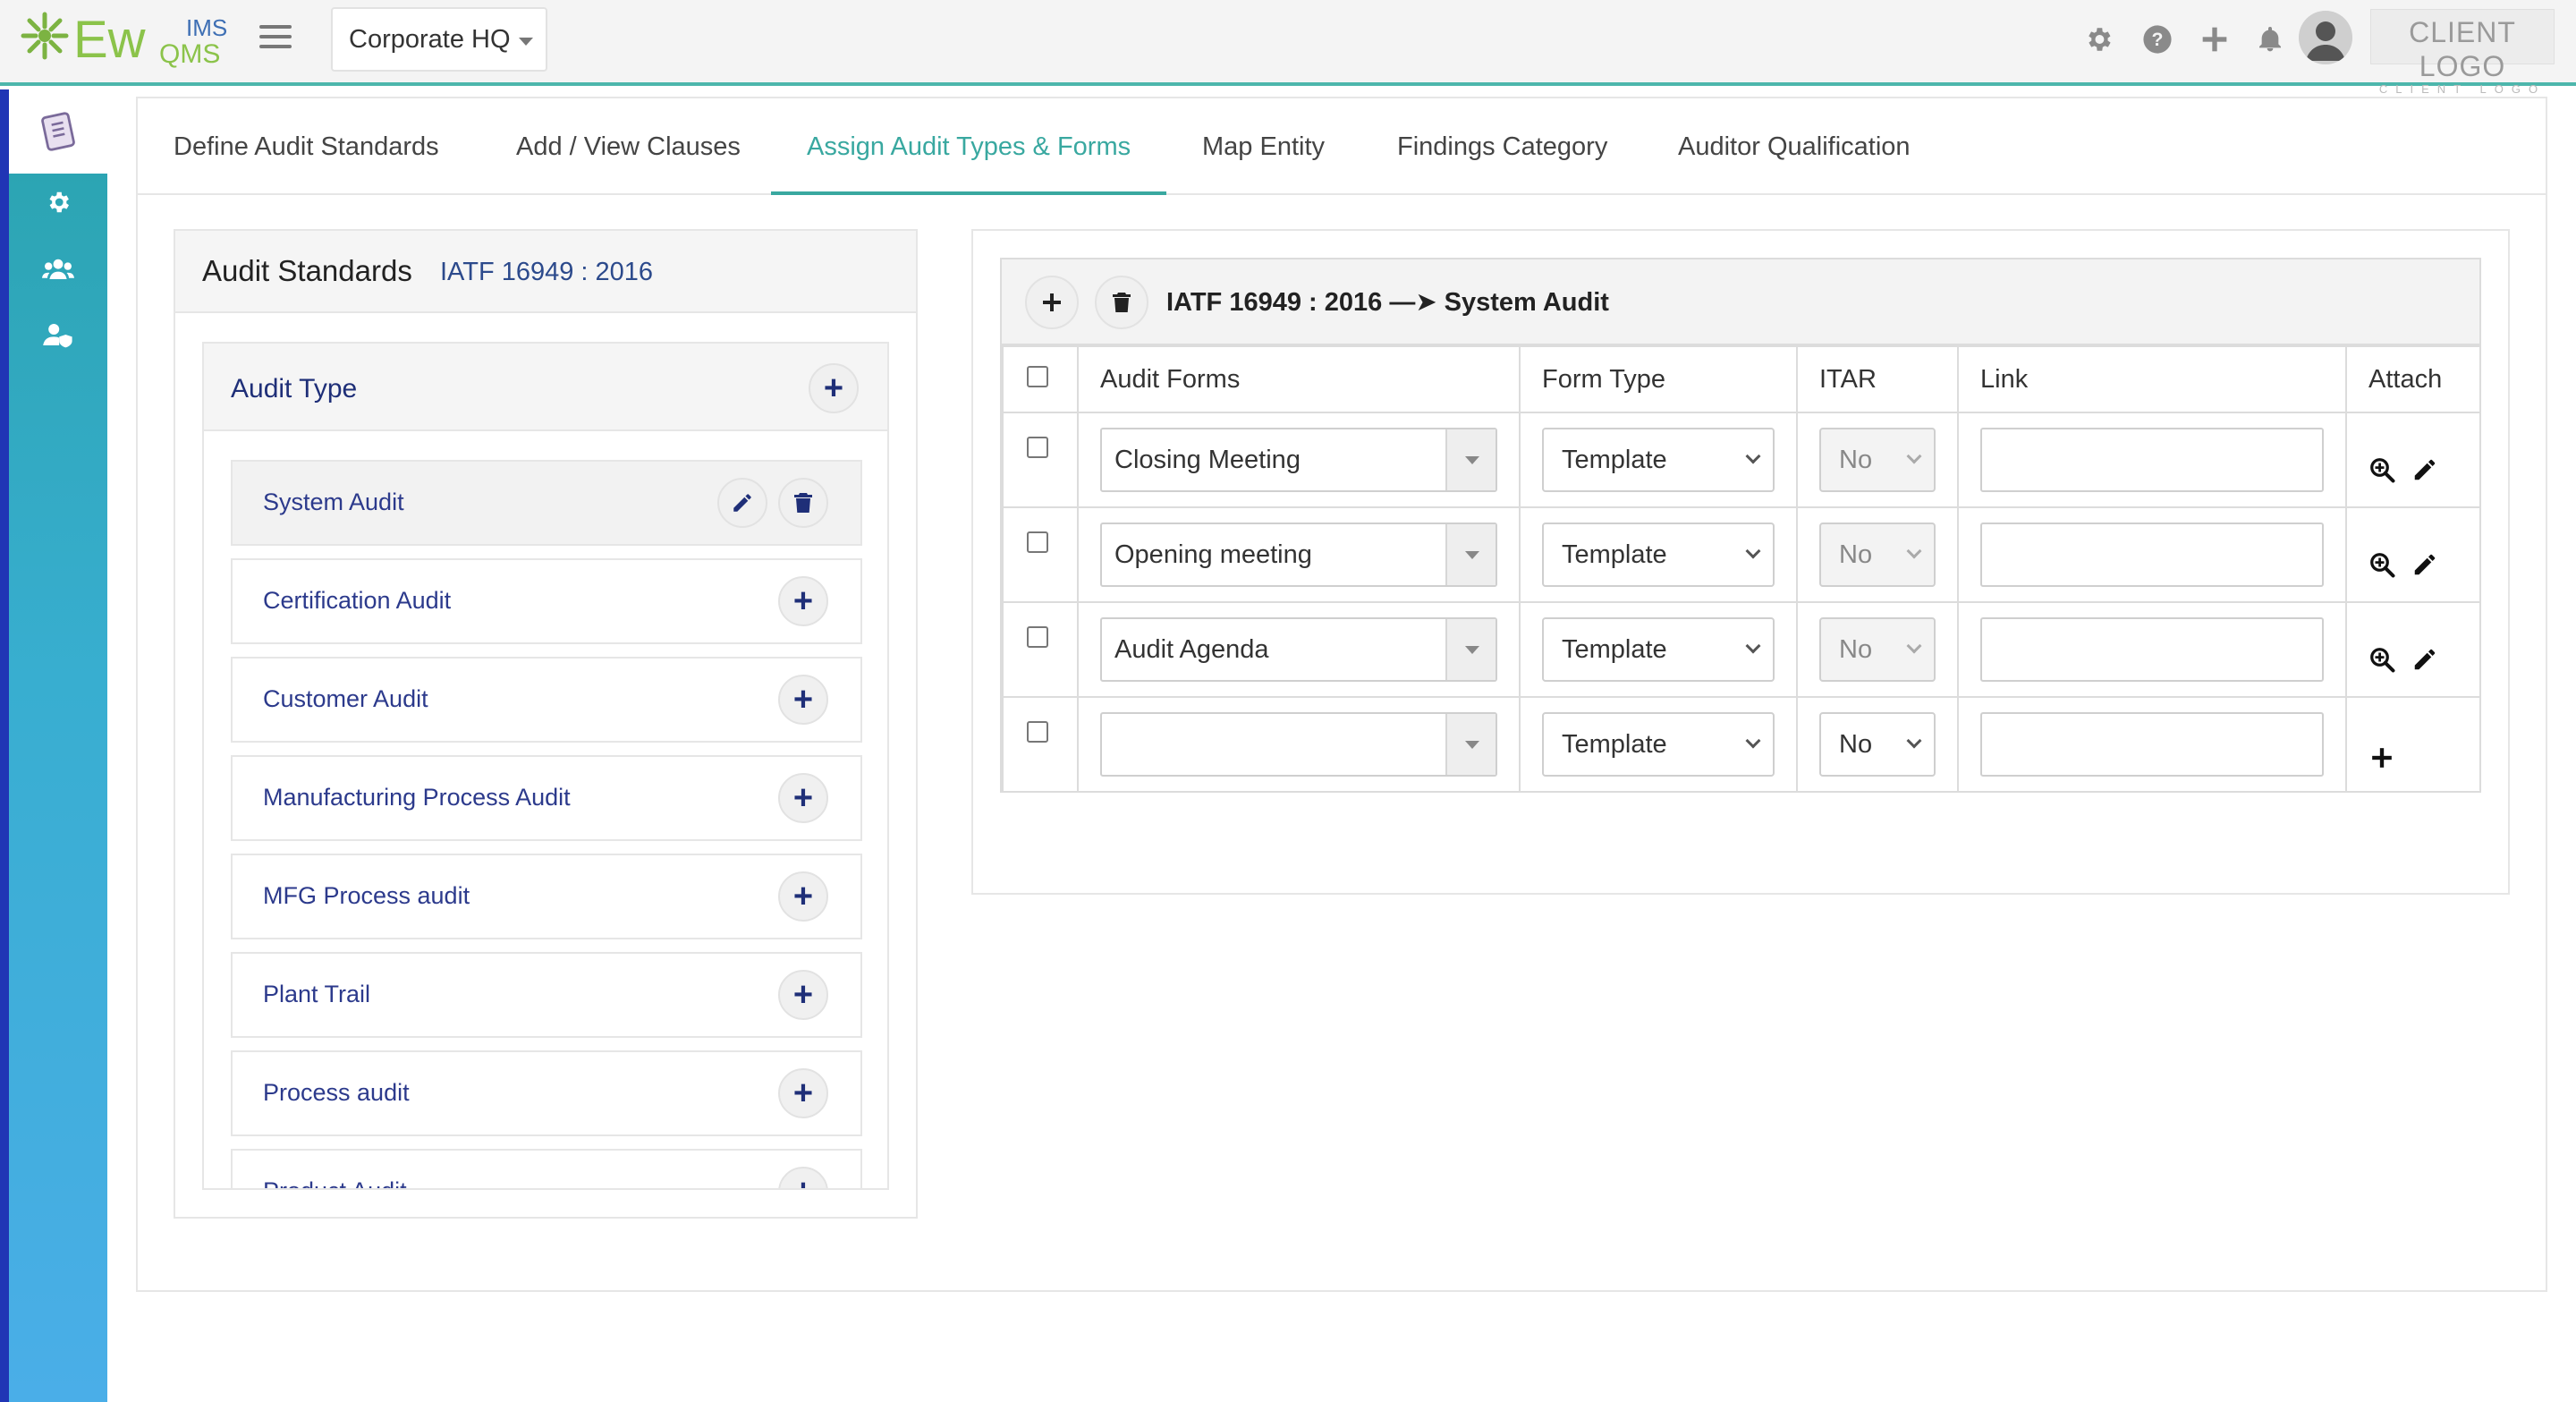 The height and width of the screenshot is (1402, 2576). Describe the element at coordinates (546, 897) in the screenshot. I see `audit-type-item: MFG Process audit +` at that location.